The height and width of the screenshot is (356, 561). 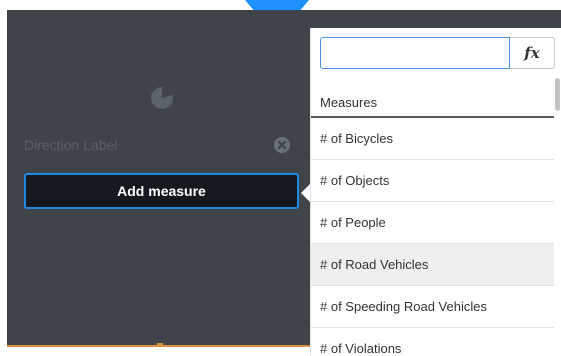 What do you see at coordinates (432, 307) in the screenshot?
I see `list-item: # of Speeding Road Vehicles` at bounding box center [432, 307].